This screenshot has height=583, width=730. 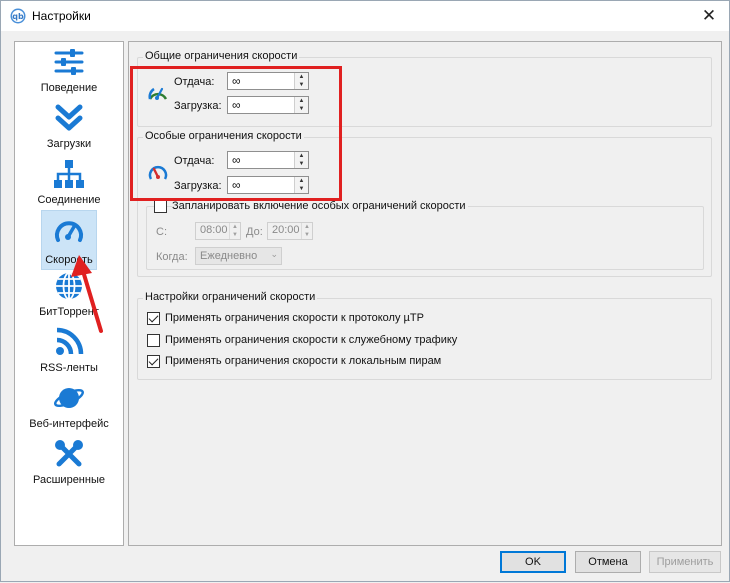 I want to click on qbittorrent-logo-icon: qb, so click(x=18, y=16).